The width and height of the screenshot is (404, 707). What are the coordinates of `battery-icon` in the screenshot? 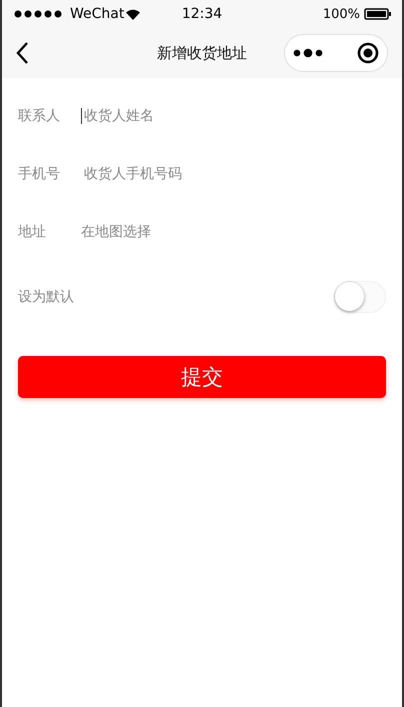 It's located at (378, 14).